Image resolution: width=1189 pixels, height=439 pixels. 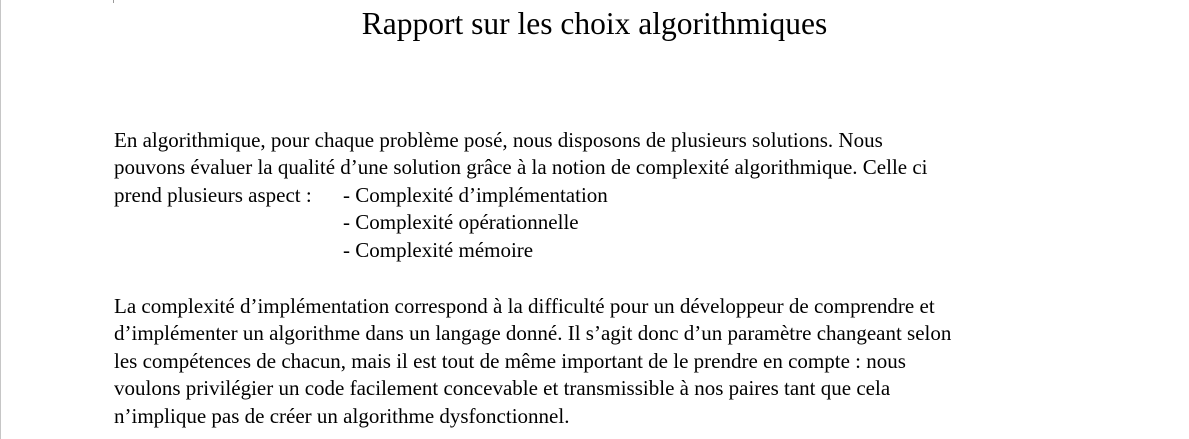 What do you see at coordinates (213, 194) in the screenshot?
I see `list-lead-text: prend plusieurs aspect :` at bounding box center [213, 194].